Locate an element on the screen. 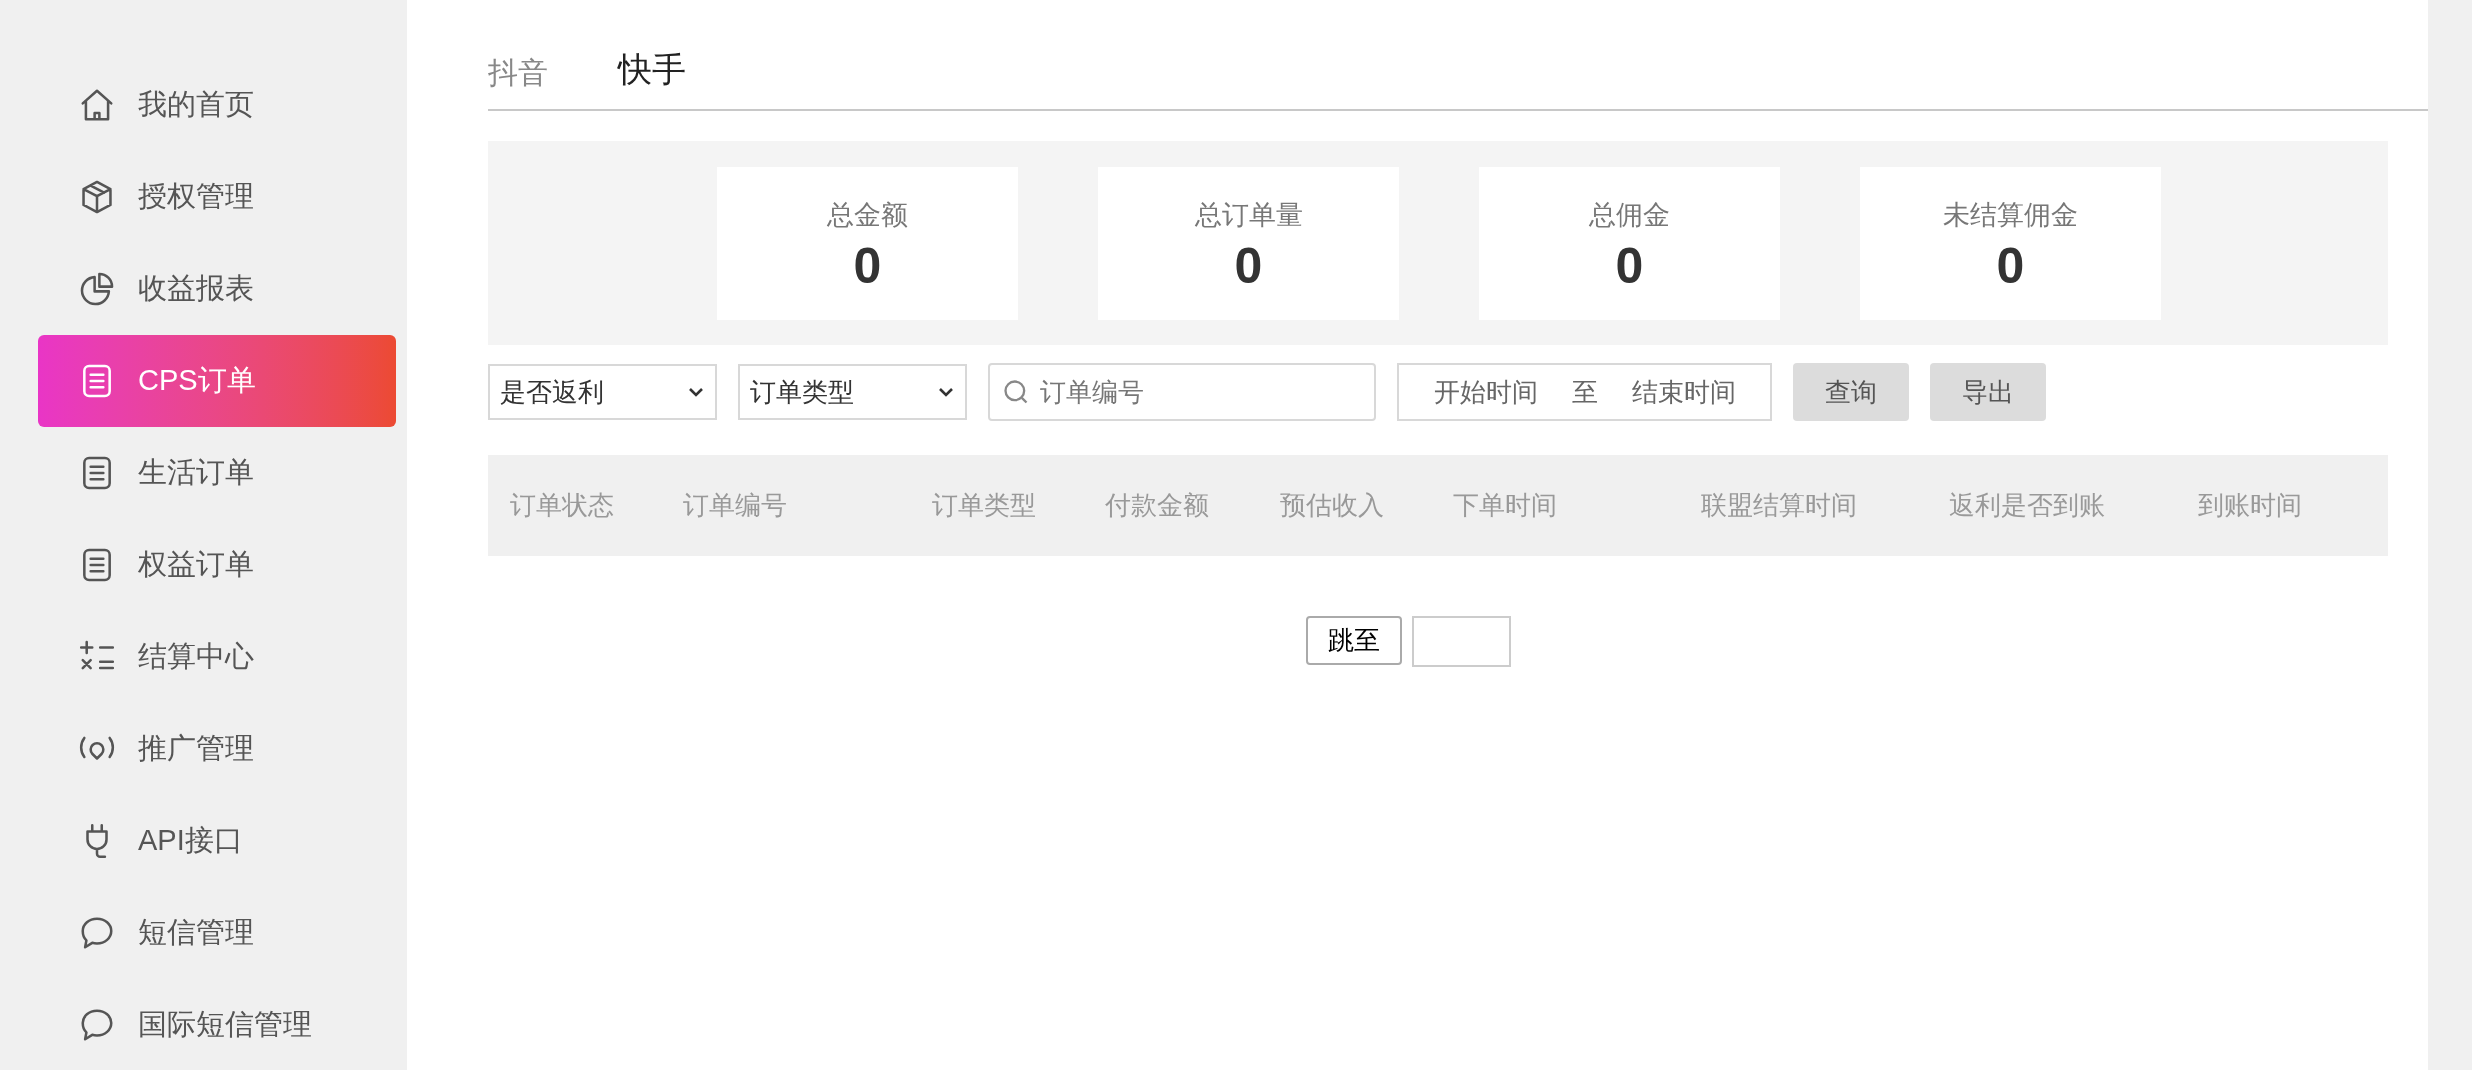  column-header: 返利是否到账 is located at coordinates (2027, 505).